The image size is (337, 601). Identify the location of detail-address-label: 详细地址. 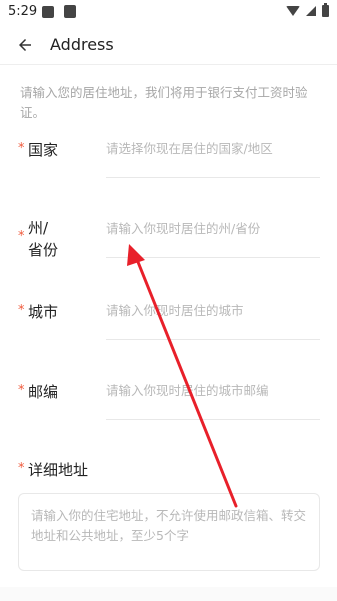
(58, 470).